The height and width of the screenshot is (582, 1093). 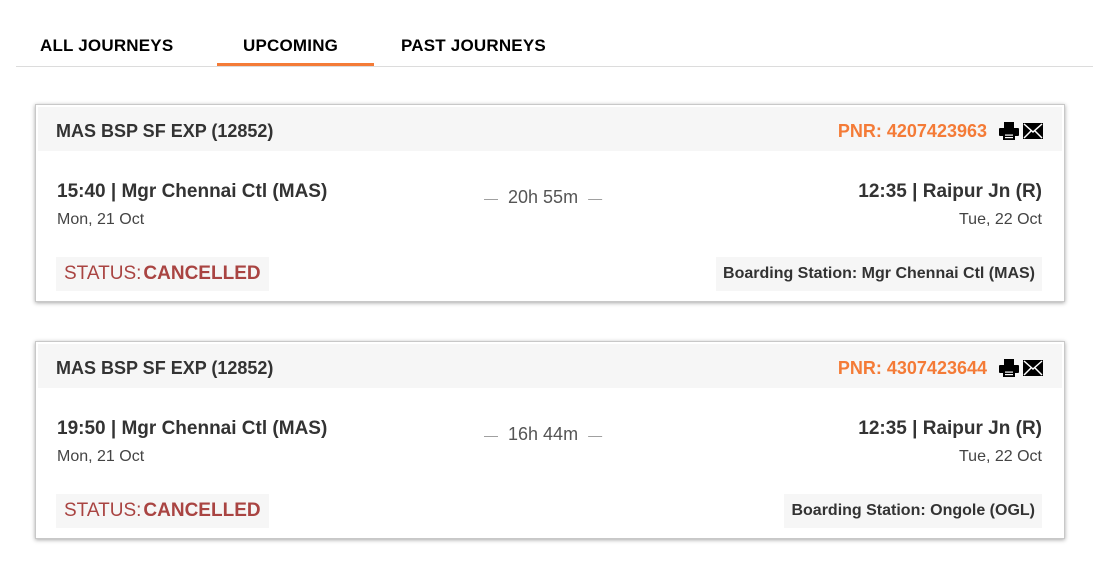 What do you see at coordinates (473, 46) in the screenshot?
I see `tab-past-journeys: PAST JOURNEYS` at bounding box center [473, 46].